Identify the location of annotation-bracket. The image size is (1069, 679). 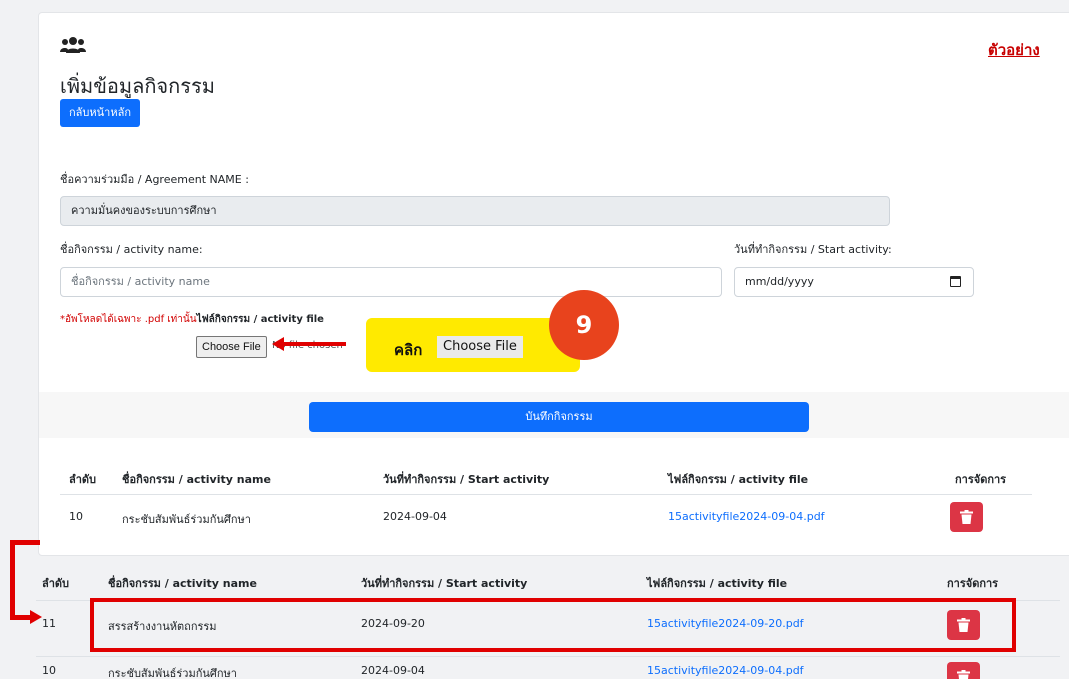
(12, 579).